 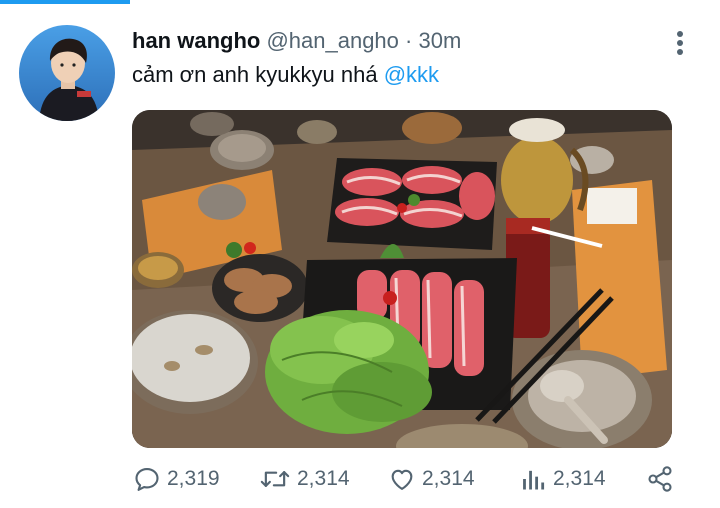 I want to click on tweet-header: han wangho @han_angho · 30m, so click(x=296, y=41).